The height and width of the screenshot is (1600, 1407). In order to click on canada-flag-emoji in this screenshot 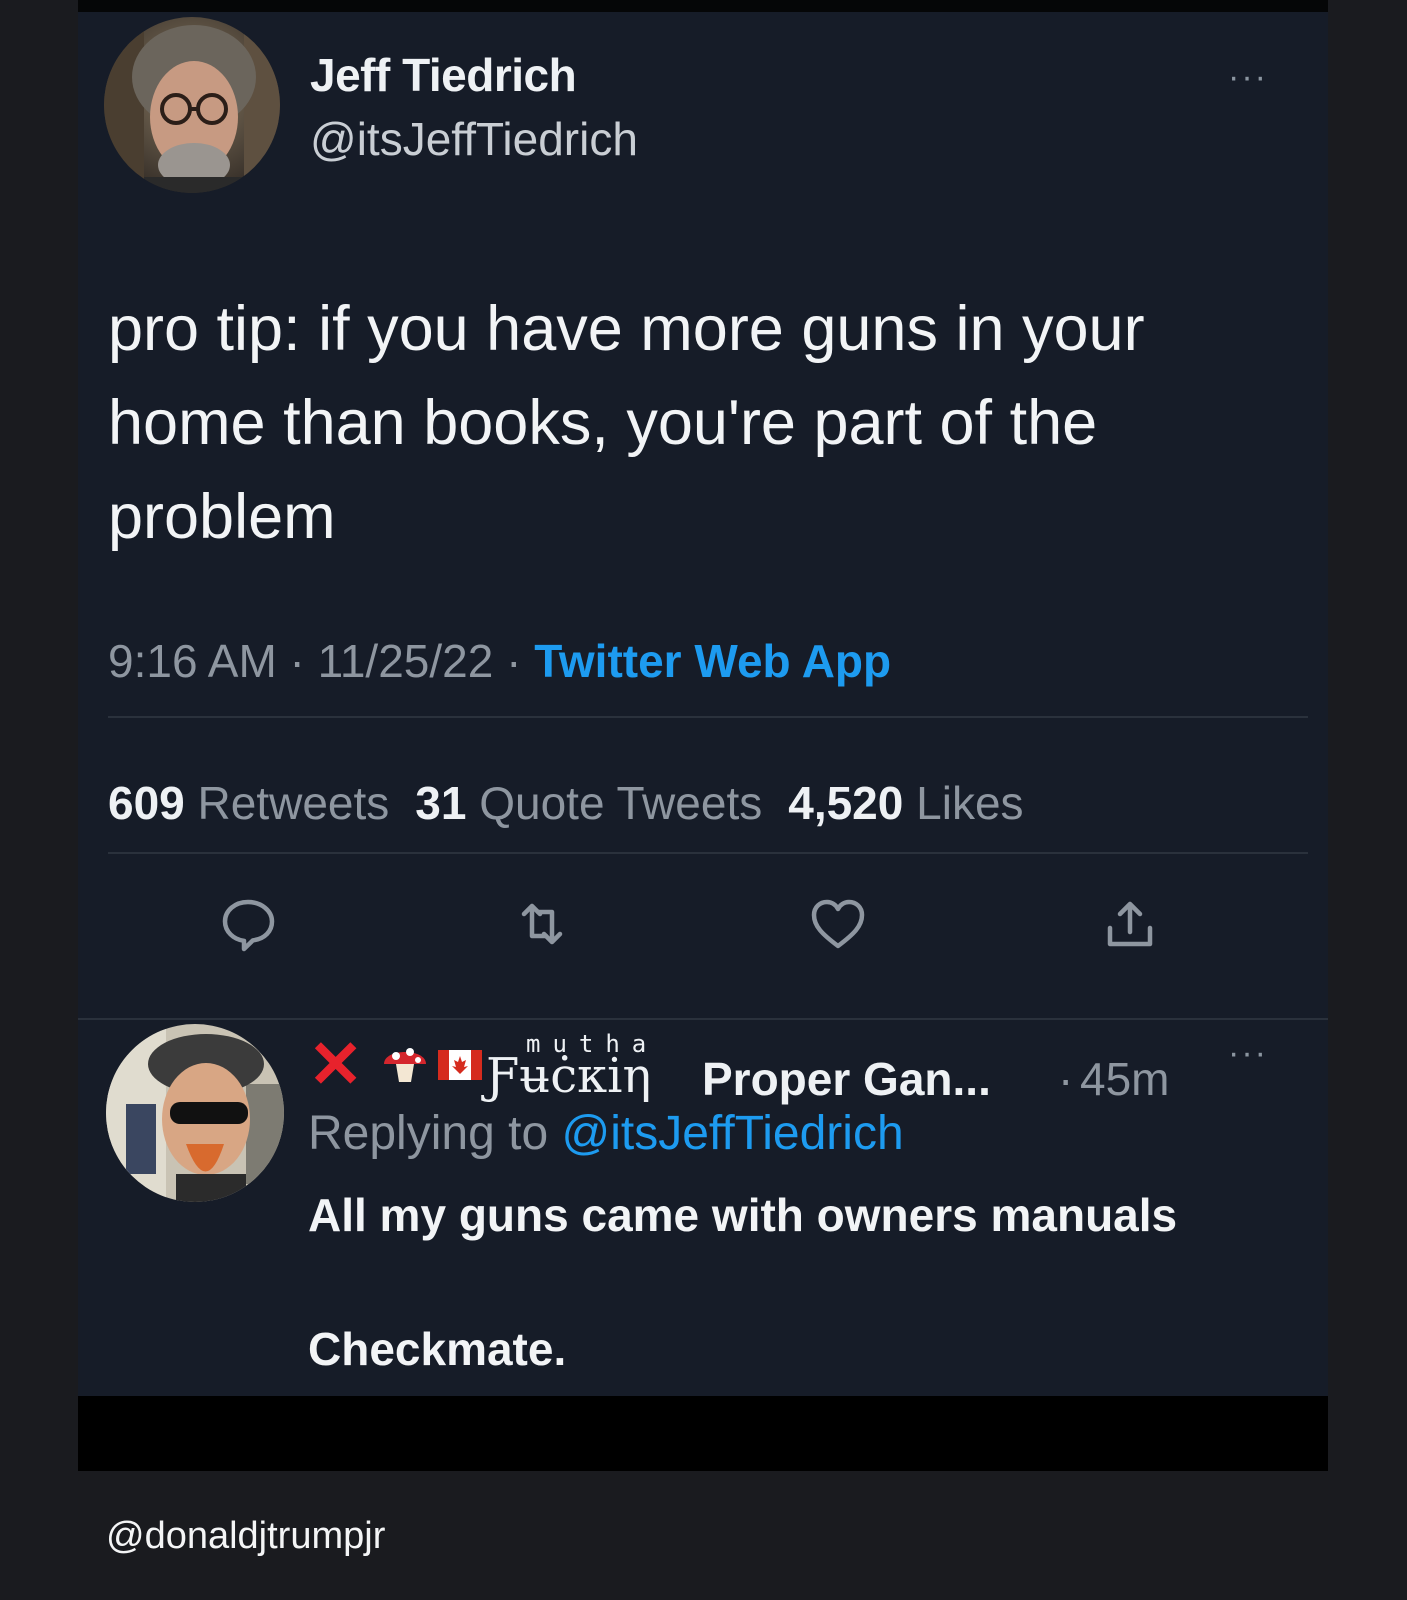, I will do `click(460, 1067)`.